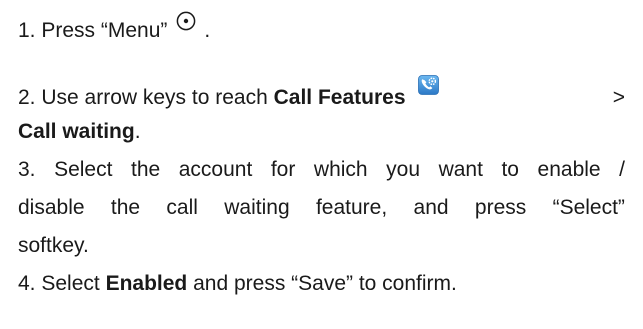 The height and width of the screenshot is (329, 643). I want to click on step-3-word: and, so click(431, 207).